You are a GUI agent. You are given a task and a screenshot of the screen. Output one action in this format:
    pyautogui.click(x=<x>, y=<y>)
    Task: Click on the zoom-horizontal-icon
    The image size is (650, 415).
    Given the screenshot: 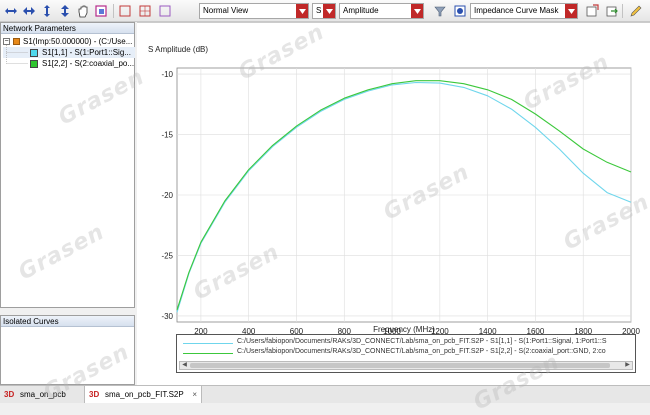 What is the action you would take?
    pyautogui.click(x=11, y=11)
    